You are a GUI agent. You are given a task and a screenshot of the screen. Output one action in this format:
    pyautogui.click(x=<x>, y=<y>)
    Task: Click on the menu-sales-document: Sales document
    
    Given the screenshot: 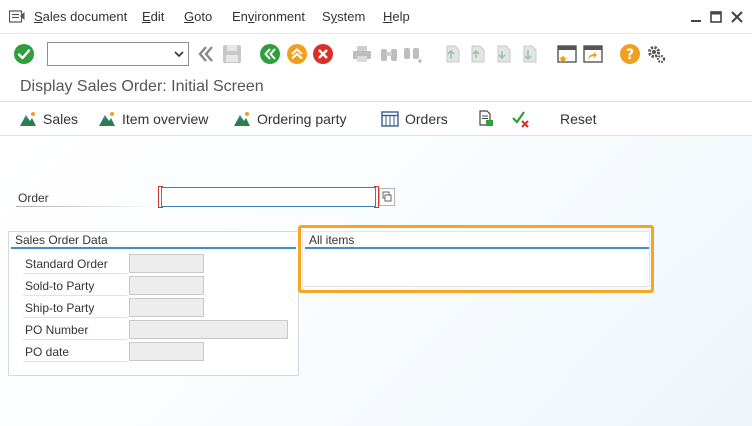 What is the action you would take?
    pyautogui.click(x=80, y=16)
    